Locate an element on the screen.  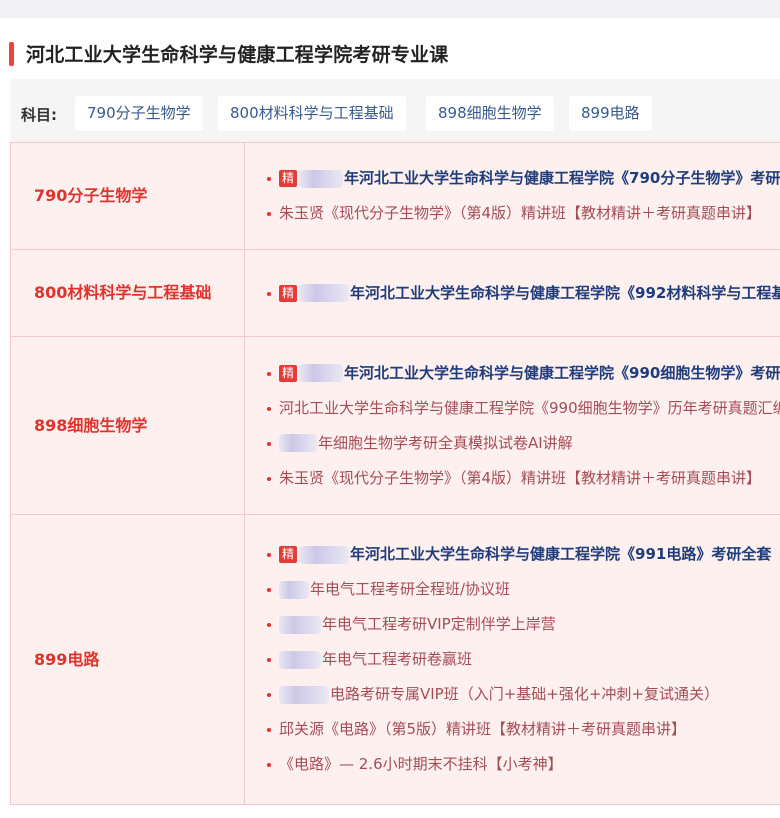
course-link: 精年河北工业大学生命科学与健康工程学院《790分子生物学》考研全套 is located at coordinates (522, 178).